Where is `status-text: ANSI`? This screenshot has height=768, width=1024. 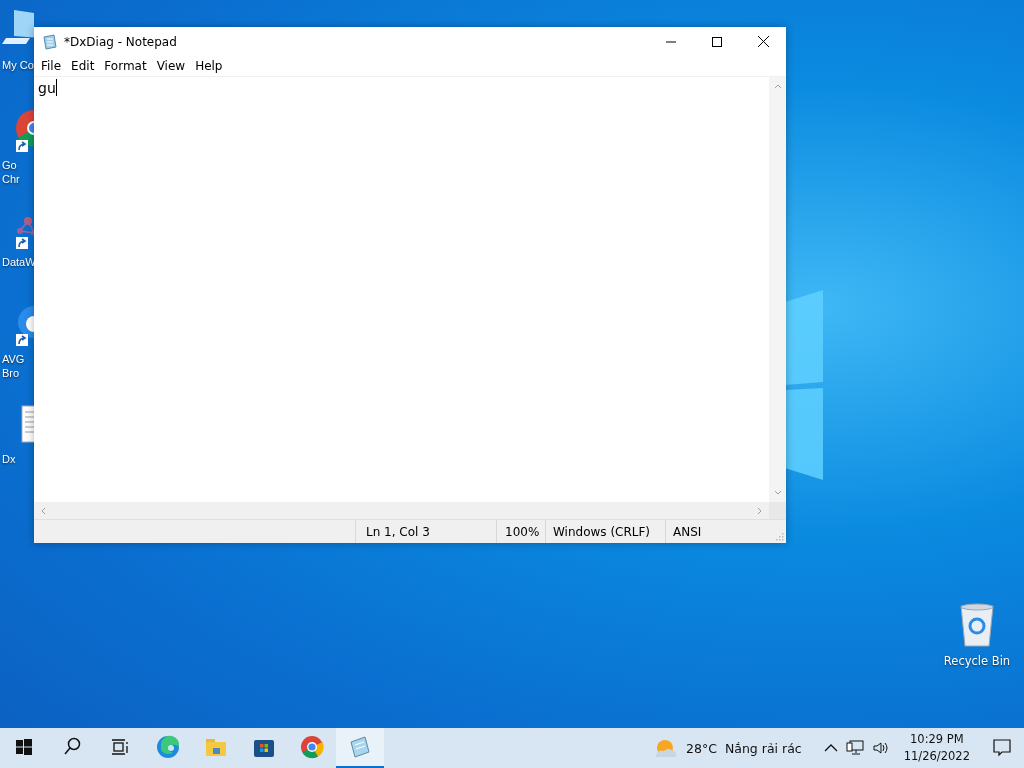 status-text: ANSI is located at coordinates (687, 532).